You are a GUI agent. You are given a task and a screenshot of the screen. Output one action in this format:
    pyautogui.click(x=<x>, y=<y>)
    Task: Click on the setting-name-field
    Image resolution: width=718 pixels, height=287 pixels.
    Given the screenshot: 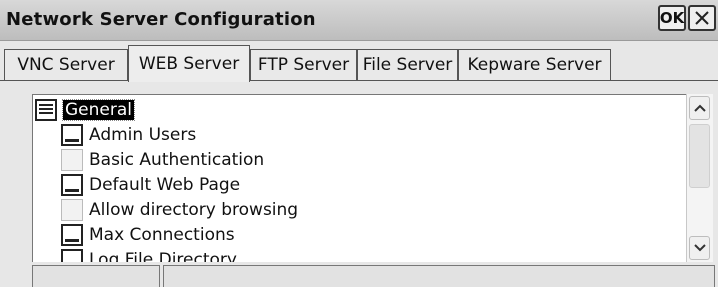 What is the action you would take?
    pyautogui.click(x=96, y=276)
    